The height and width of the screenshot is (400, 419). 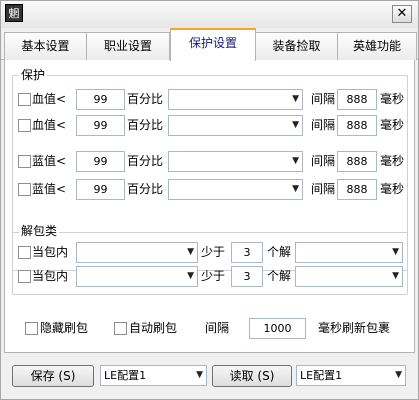 I want to click on mp-label-1: 蓝值<, so click(x=49, y=161).